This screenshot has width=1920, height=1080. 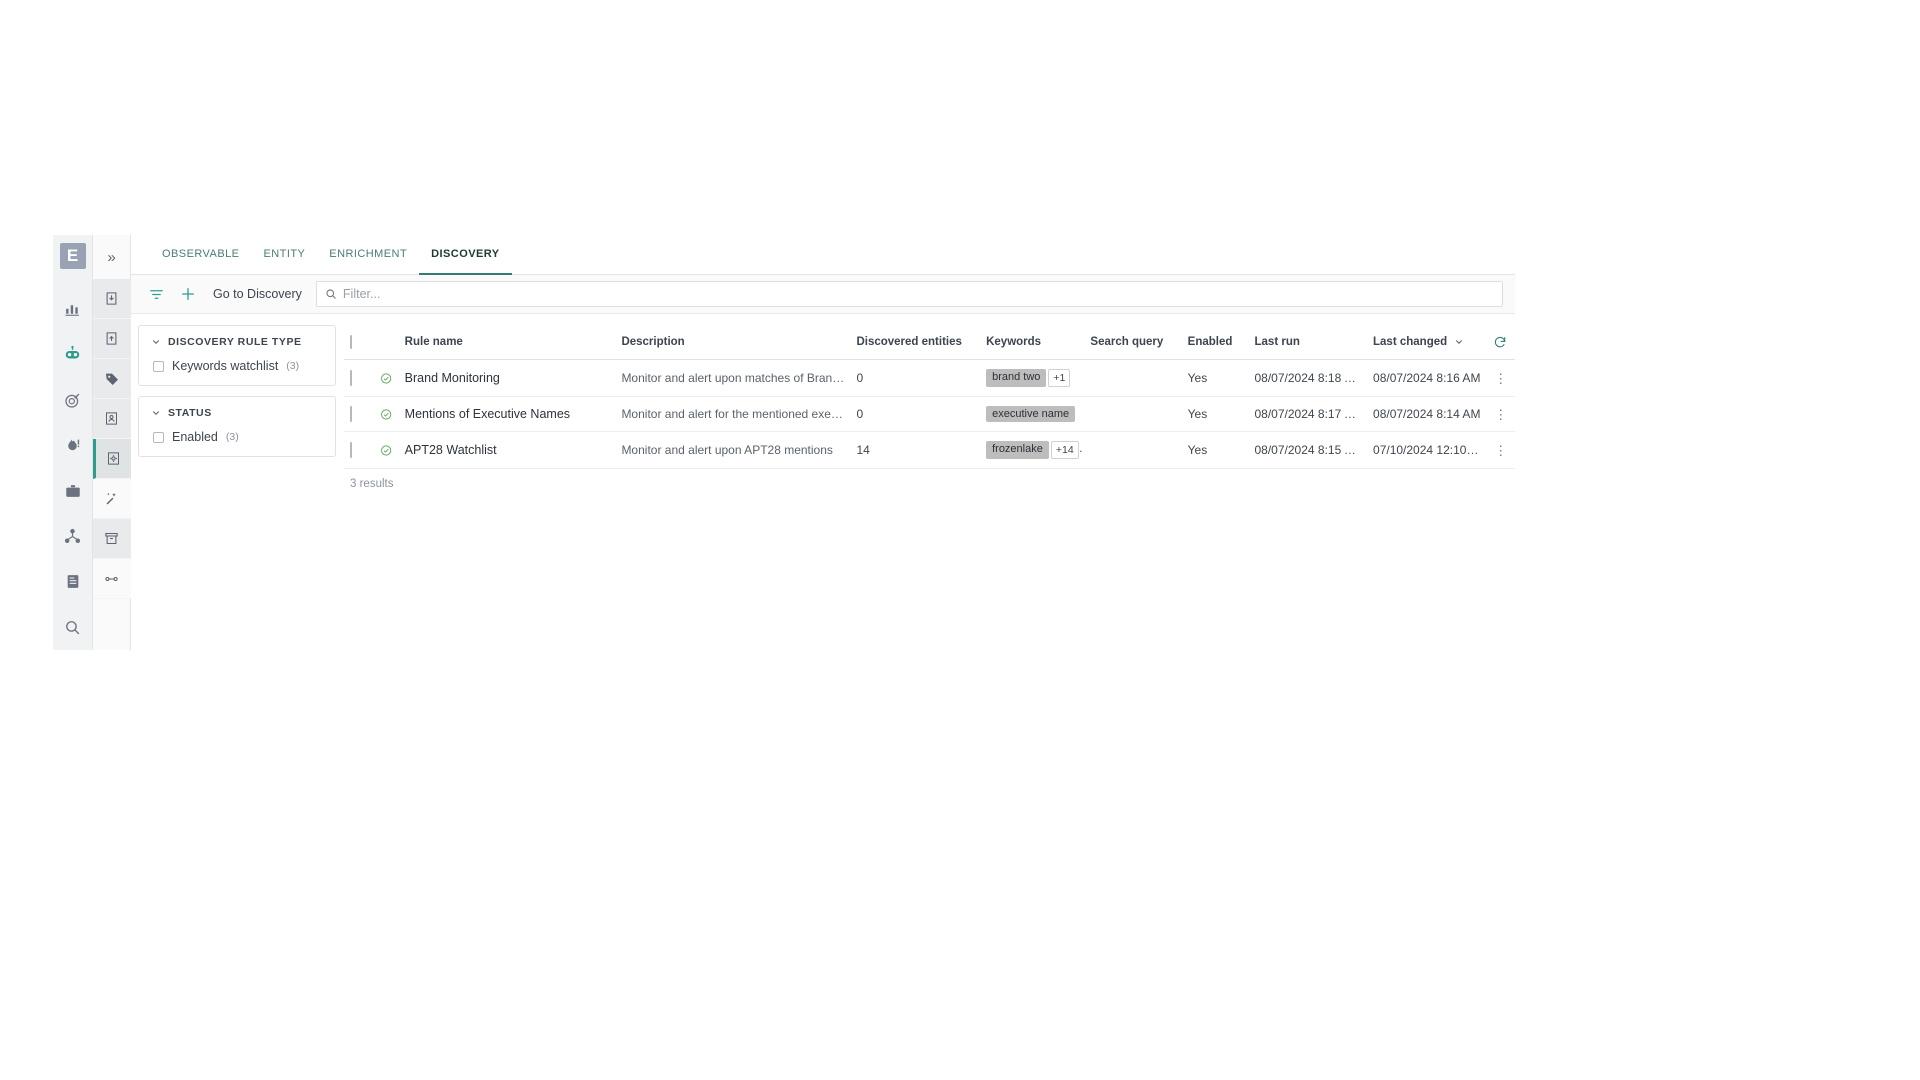 I want to click on facet-status: STATUS Enabled (3), so click(x=237, y=426).